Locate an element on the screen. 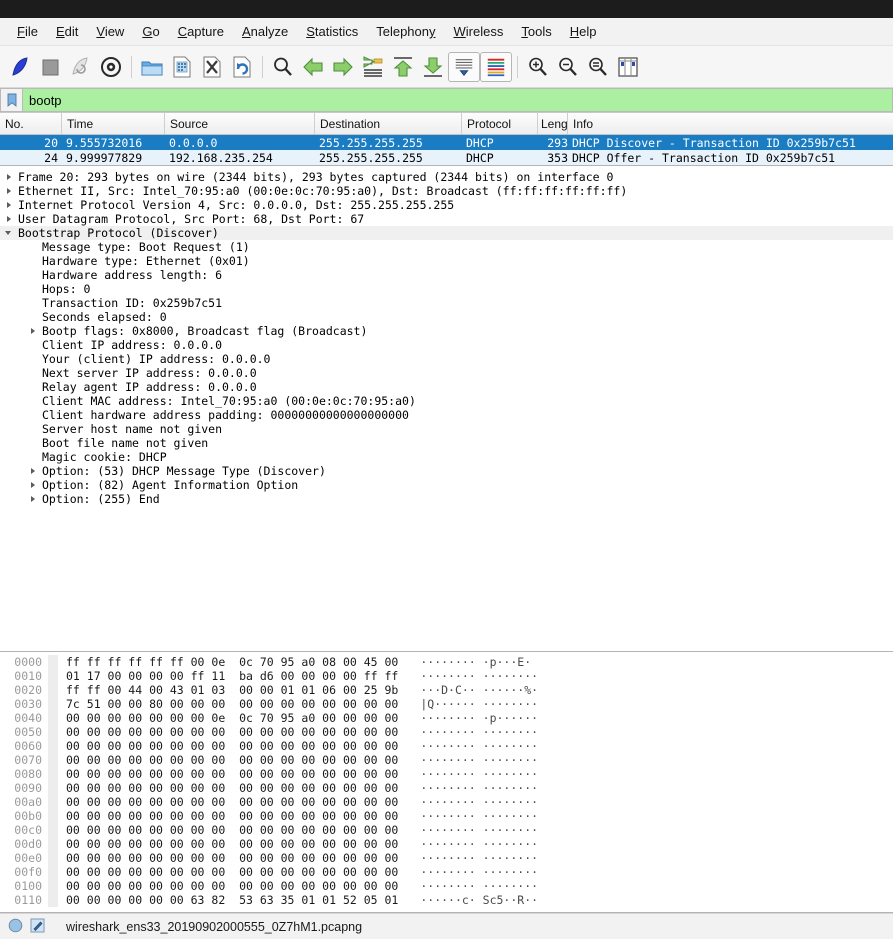  detail-line-text: Seconds elapsed: 0 is located at coordinates (104, 317).